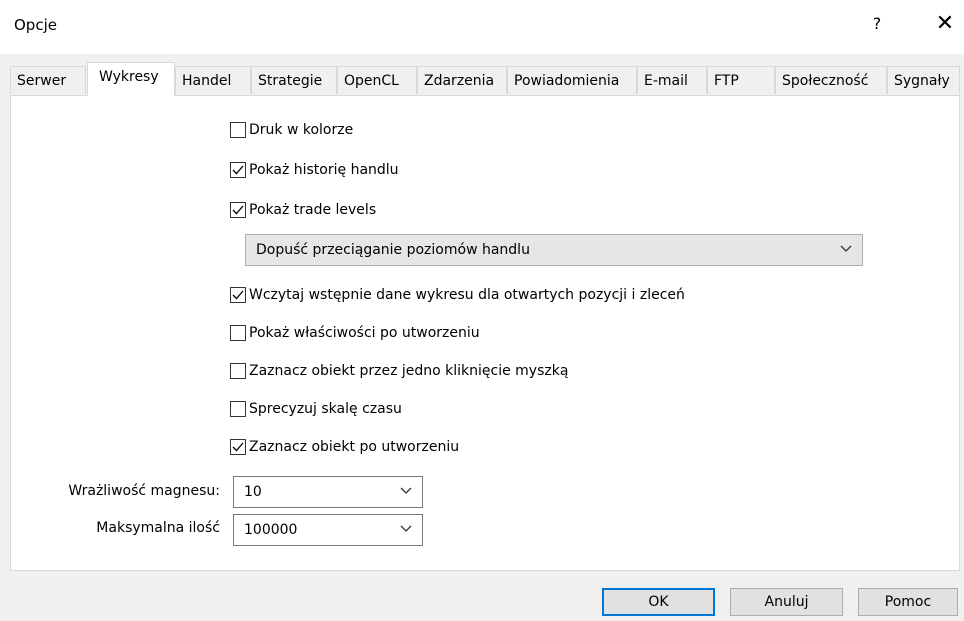 This screenshot has height=621, width=964. Describe the element at coordinates (945, 24) in the screenshot. I see `close-icon: ✕` at that location.